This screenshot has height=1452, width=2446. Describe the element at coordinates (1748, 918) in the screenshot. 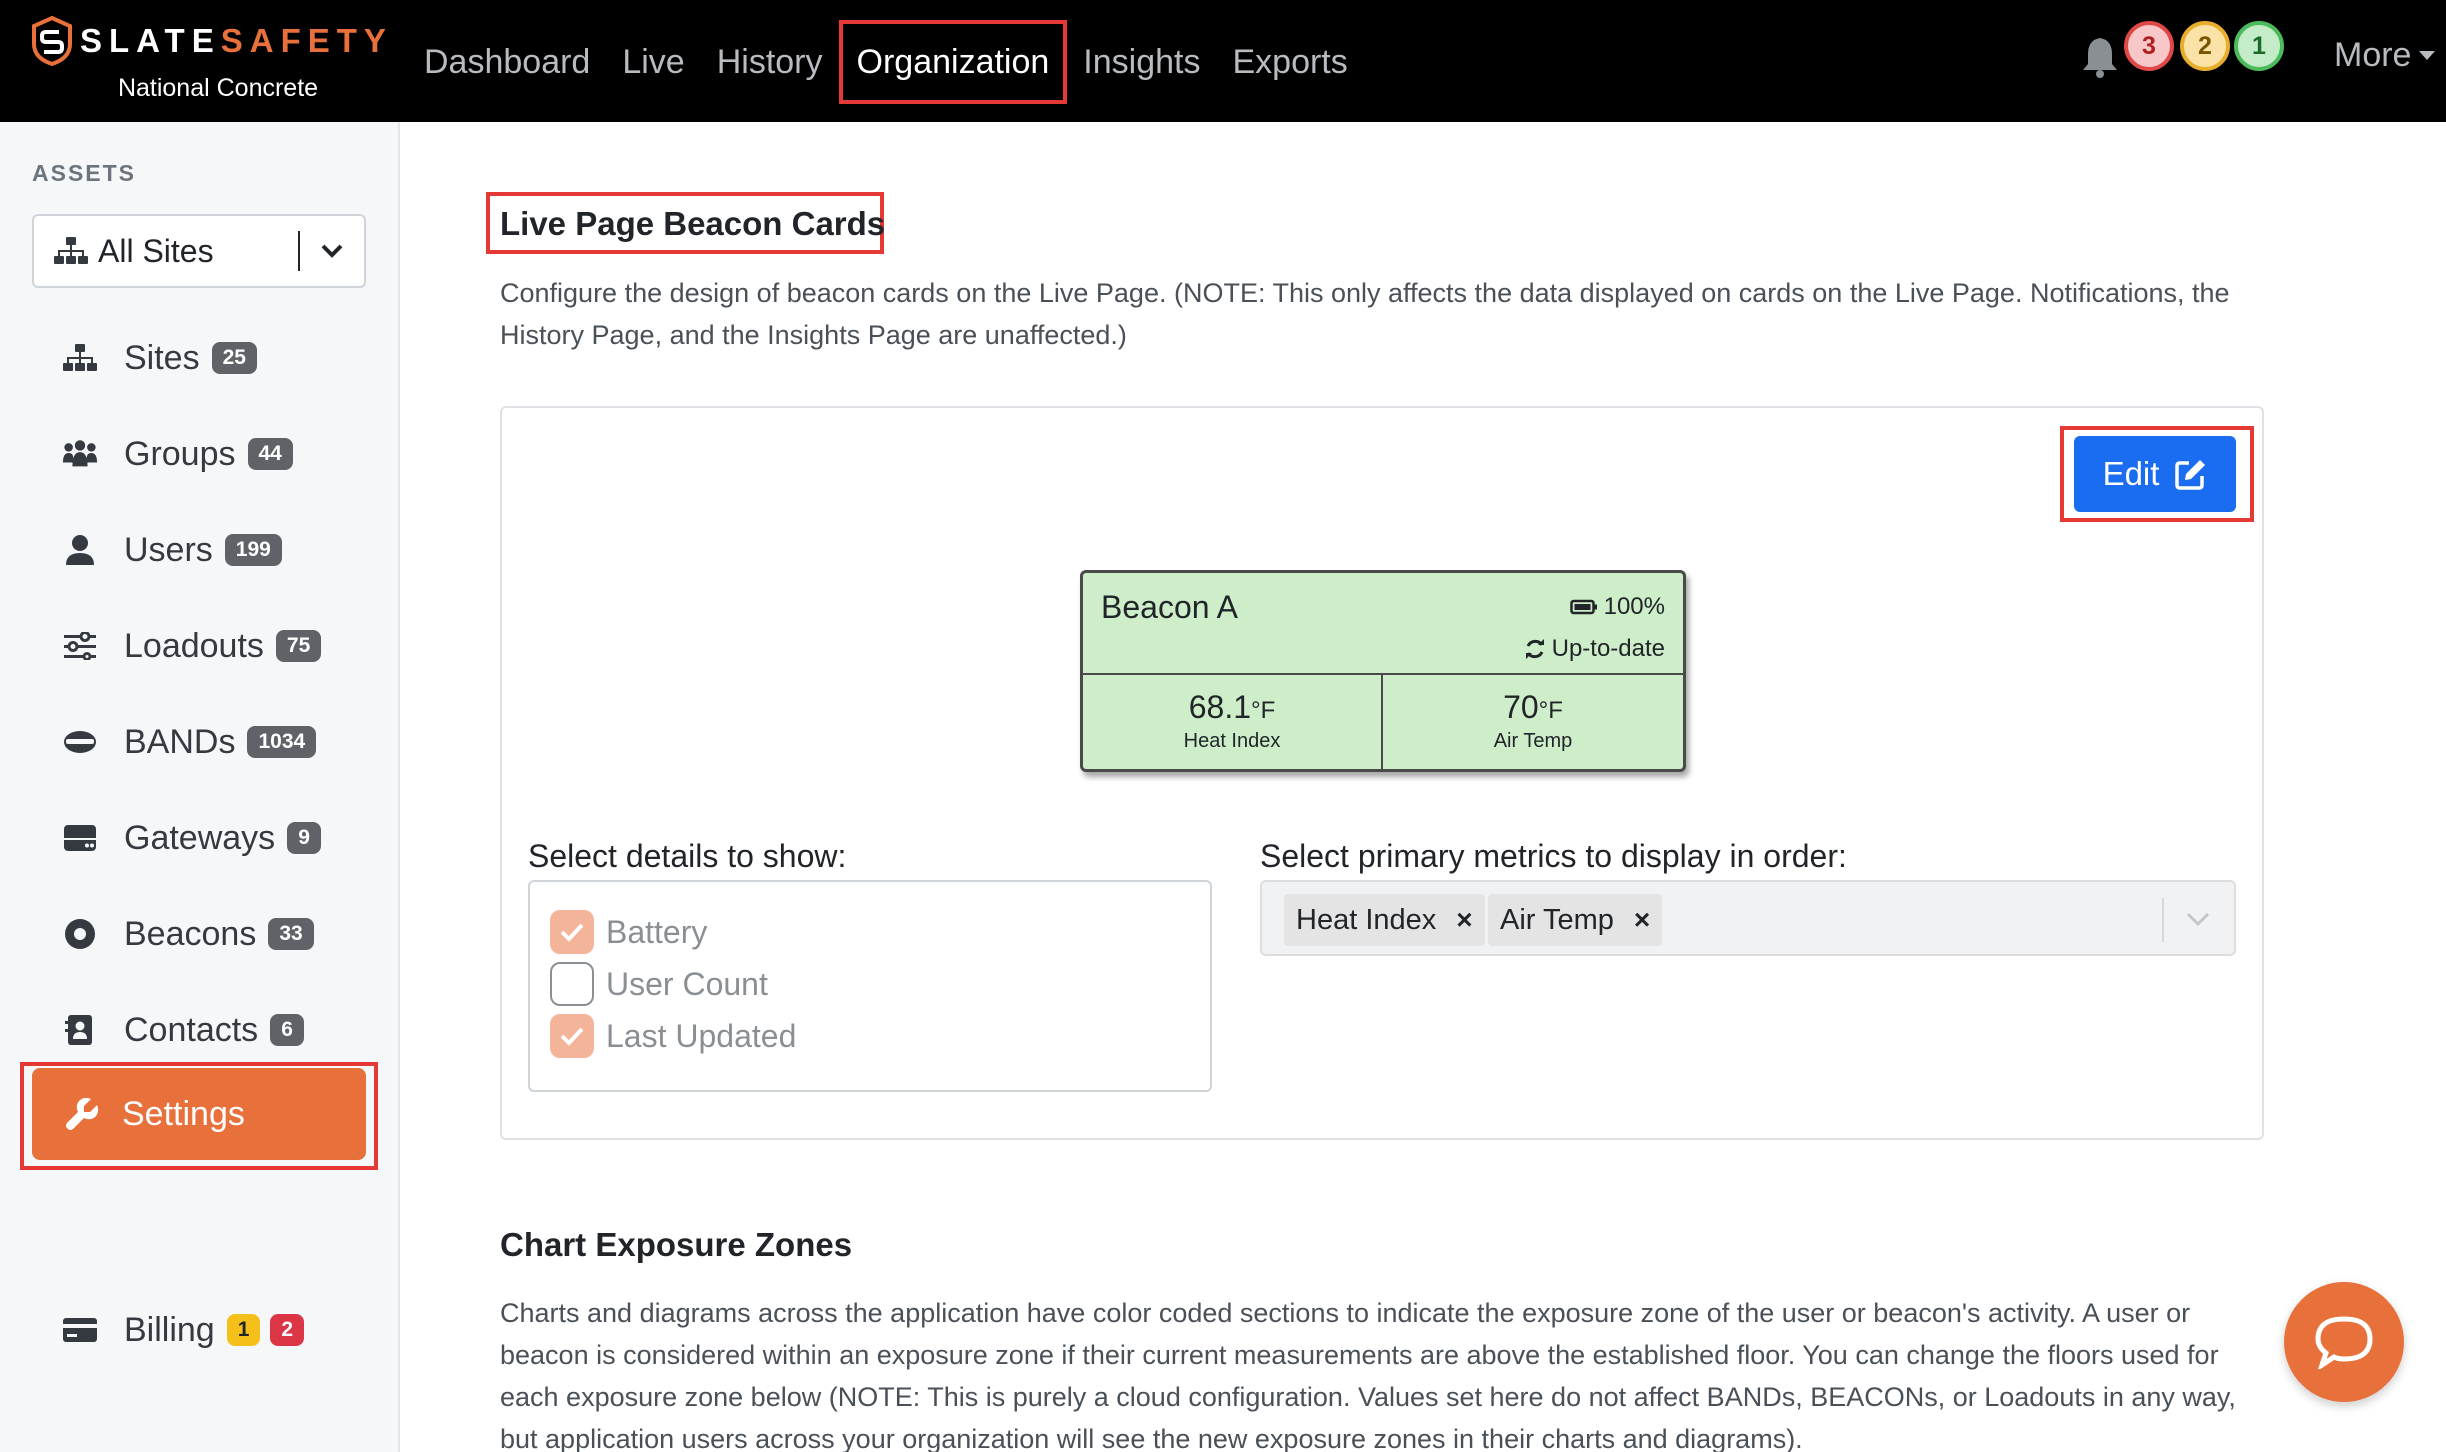

I see `primary-metrics-select: Heat Index × Air Temp ×` at that location.